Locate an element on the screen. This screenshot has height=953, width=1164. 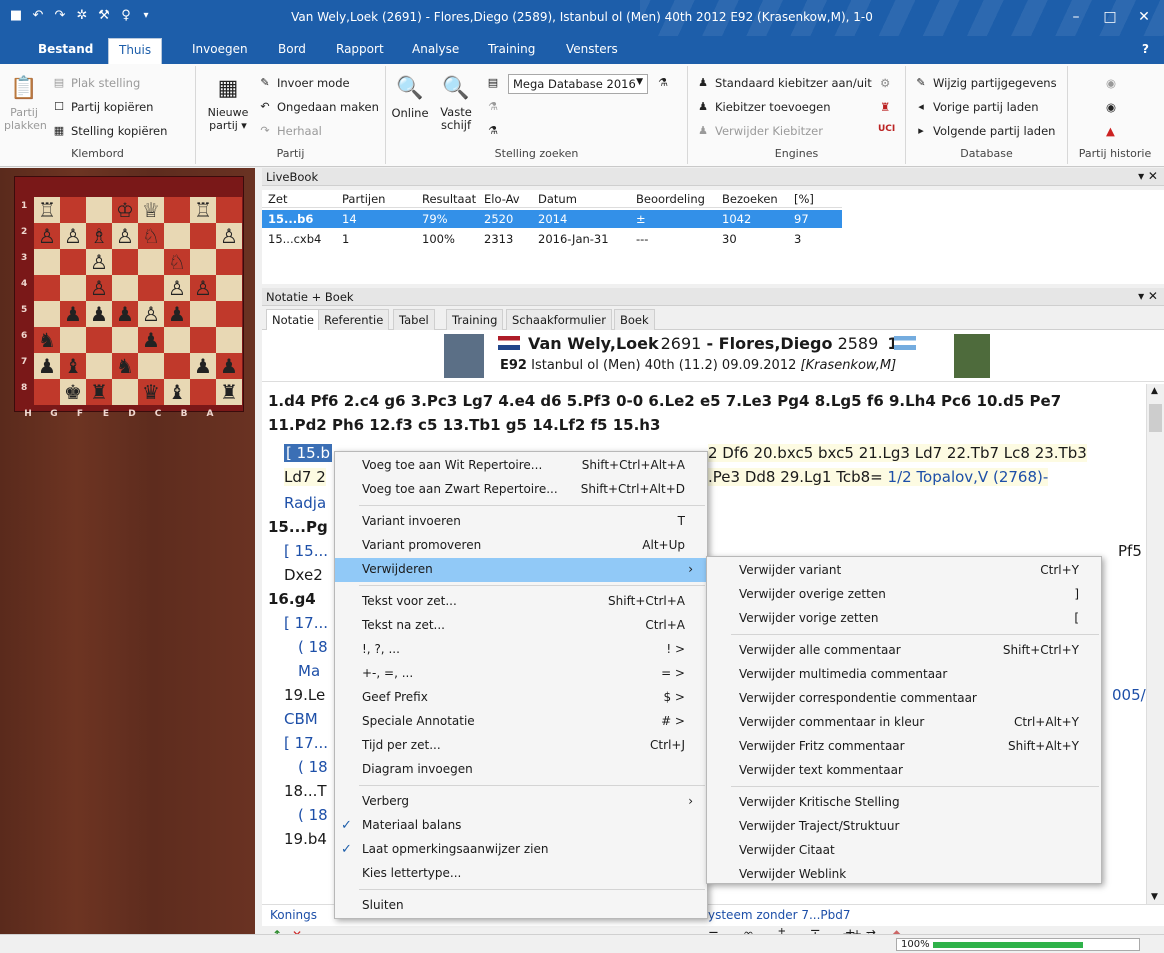
menu-item-delete: Verwijderen › is located at coordinates (521, 570).